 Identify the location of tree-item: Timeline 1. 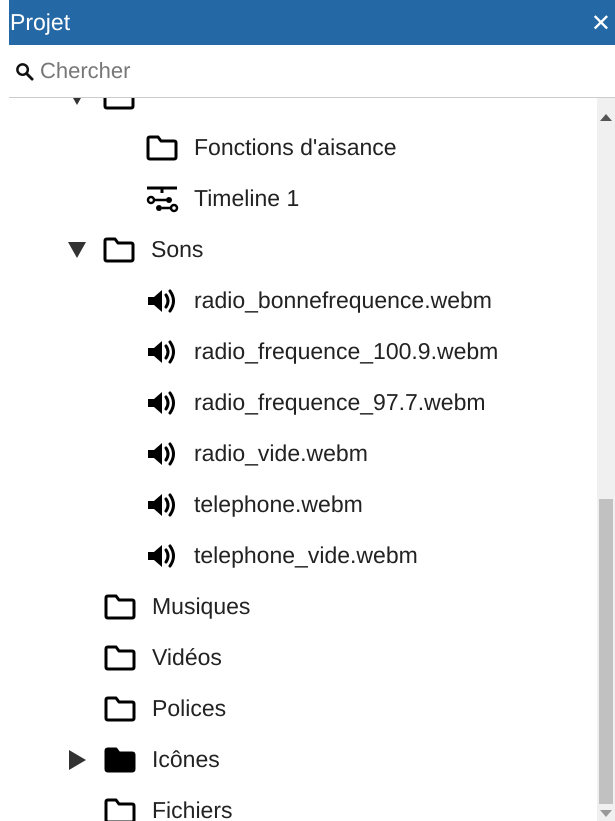
(303, 198).